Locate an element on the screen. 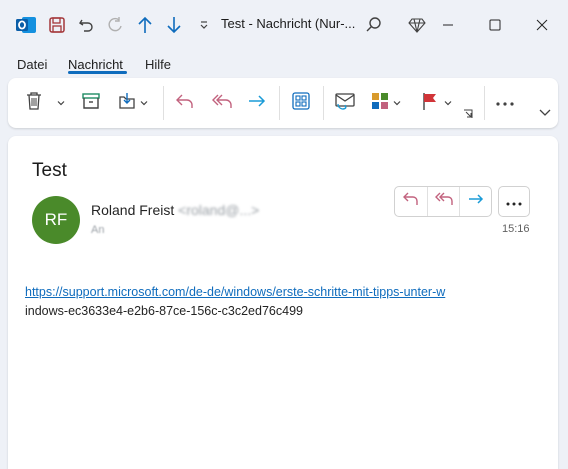  menu-nachricht: Nachricht is located at coordinates (95, 64).